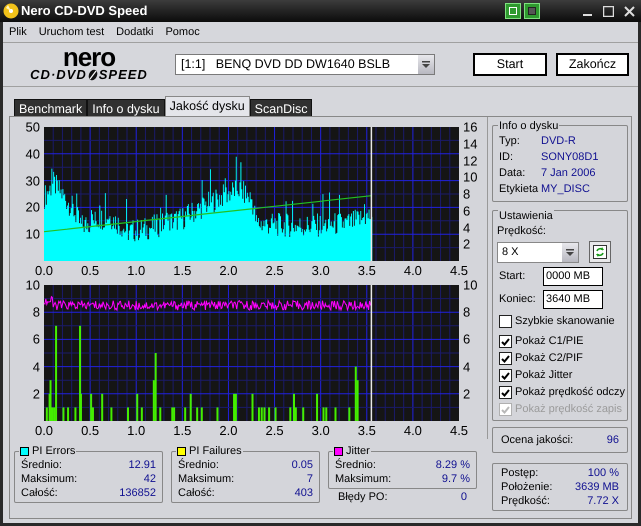 Image resolution: width=641 pixels, height=526 pixels. What do you see at coordinates (466, 393) in the screenshot?
I see `axis-tick-label: 2` at bounding box center [466, 393].